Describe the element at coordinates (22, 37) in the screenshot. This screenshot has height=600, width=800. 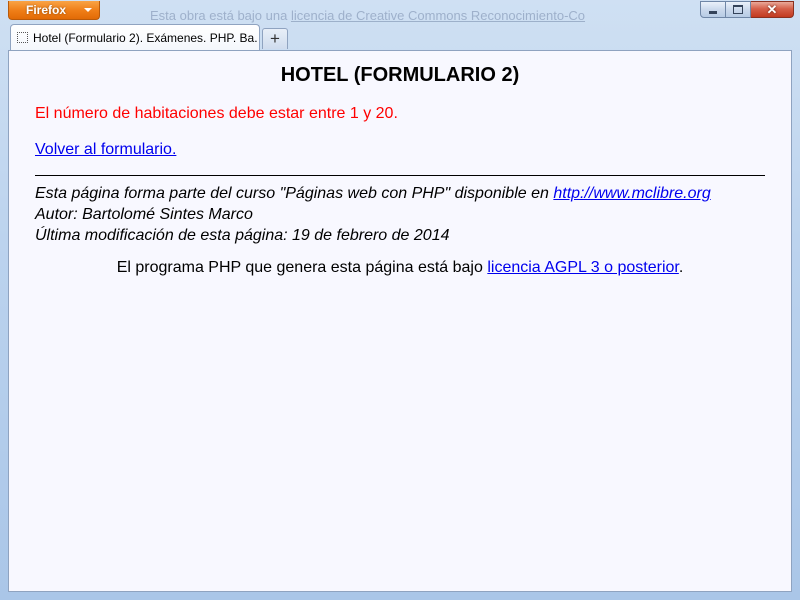
I see `page-favicon-icon` at that location.